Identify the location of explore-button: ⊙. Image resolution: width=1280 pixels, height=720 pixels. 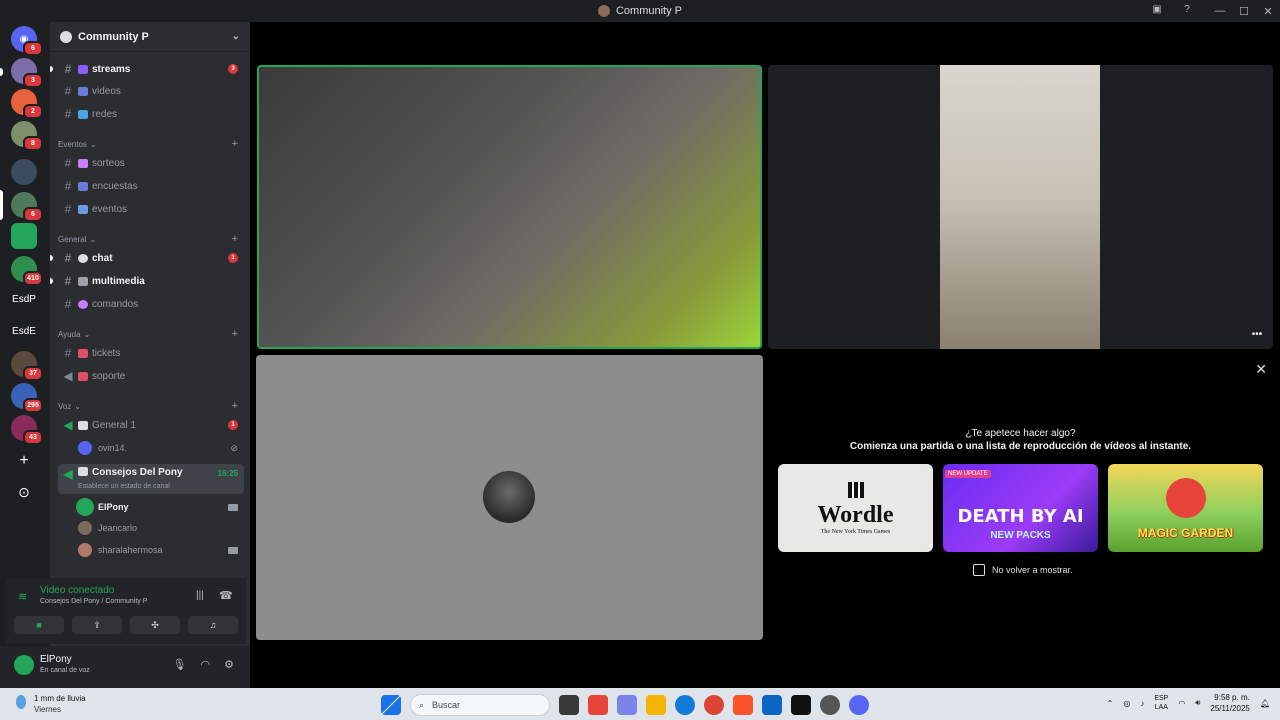
(24, 492).